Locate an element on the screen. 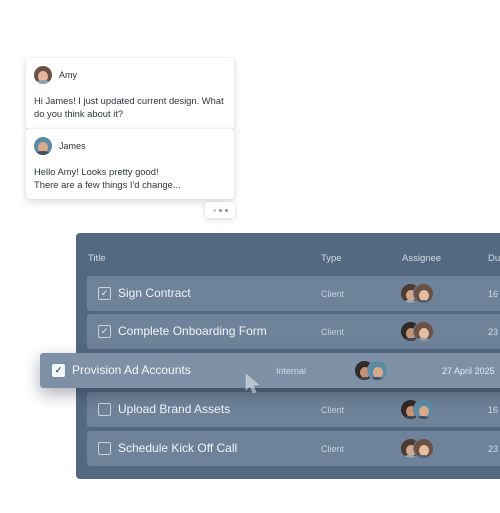 The height and width of the screenshot is (513, 500). chat-sender-name: Amy is located at coordinates (68, 75).